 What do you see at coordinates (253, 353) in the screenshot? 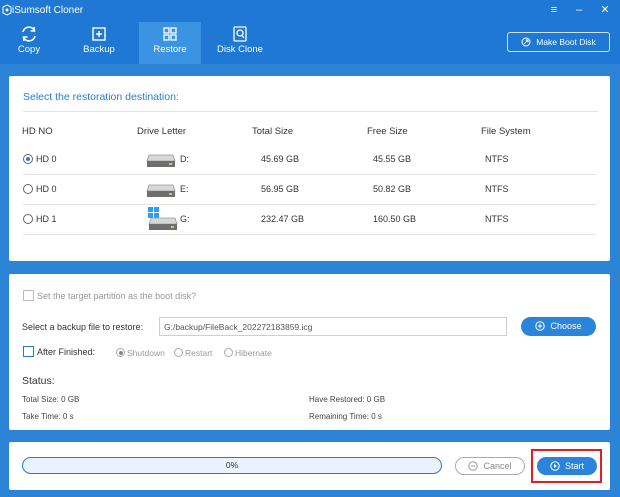
I see `hibernate-label: Hibernate` at bounding box center [253, 353].